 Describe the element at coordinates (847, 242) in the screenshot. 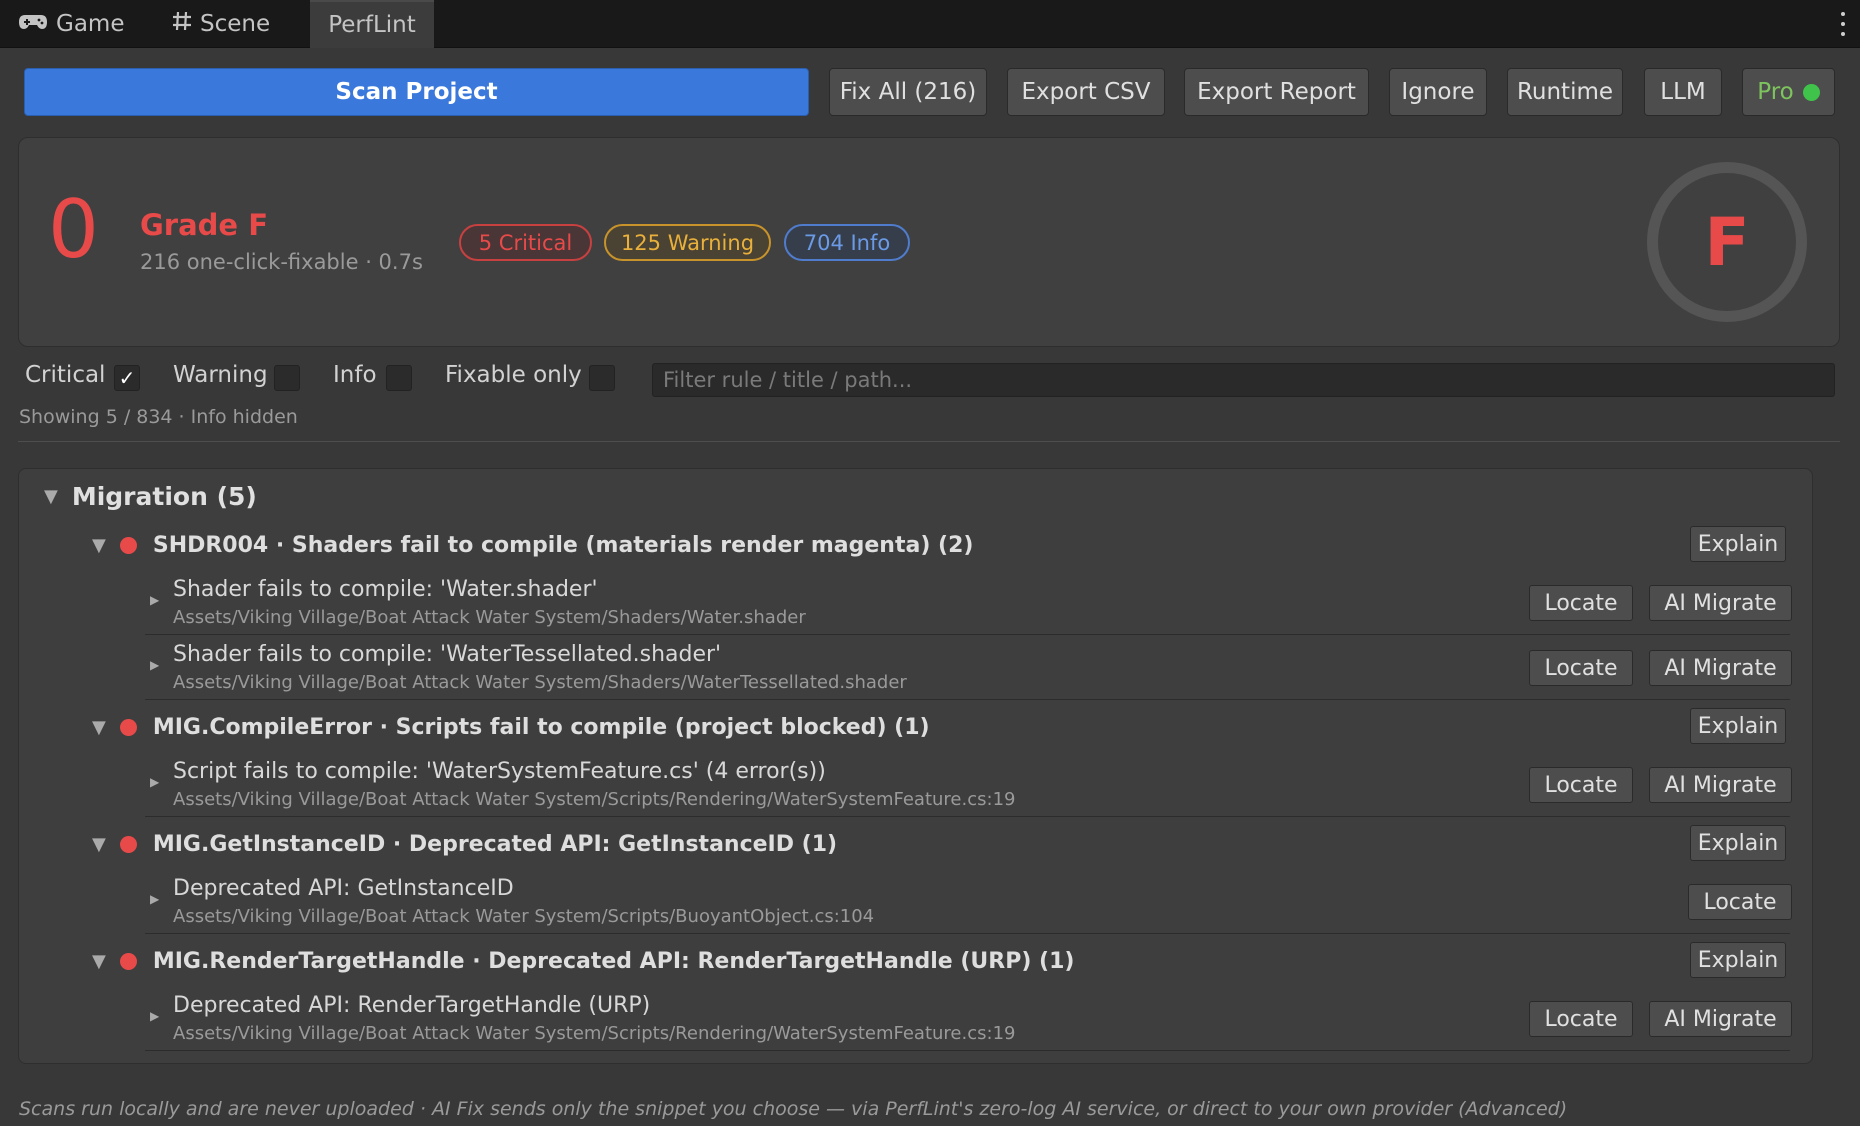

I see `info-count-badge: 704 Info` at that location.